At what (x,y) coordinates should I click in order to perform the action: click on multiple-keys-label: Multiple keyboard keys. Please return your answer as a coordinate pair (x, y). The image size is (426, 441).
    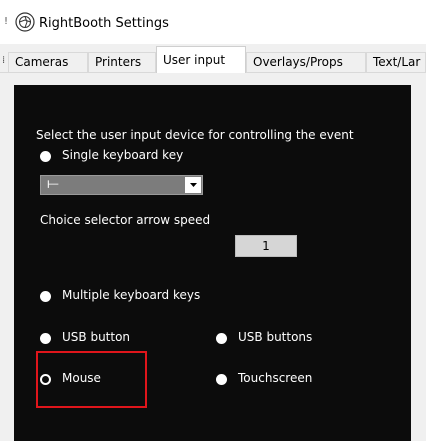
    Looking at the image, I should click on (131, 295).